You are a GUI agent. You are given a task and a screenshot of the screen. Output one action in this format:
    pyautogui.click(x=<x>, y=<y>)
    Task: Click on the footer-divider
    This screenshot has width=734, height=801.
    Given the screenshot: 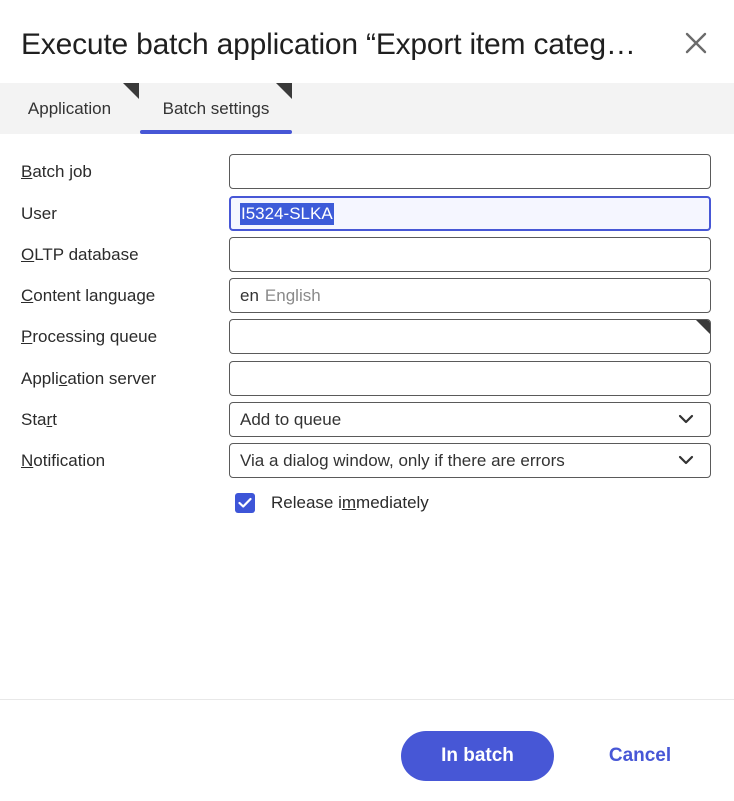 What is the action you would take?
    pyautogui.click(x=367, y=699)
    